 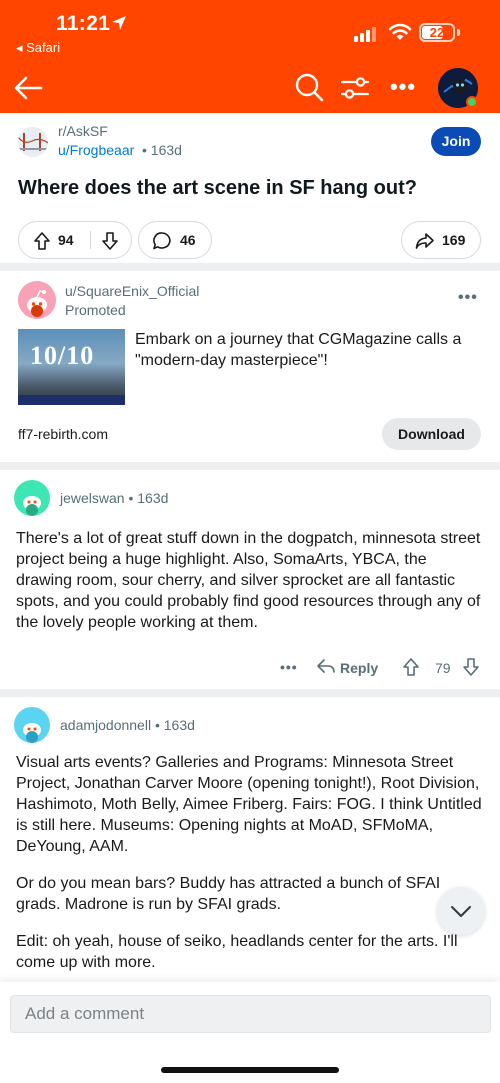 I want to click on advertiser-name: u/SquareEnix_Official, so click(x=132, y=291).